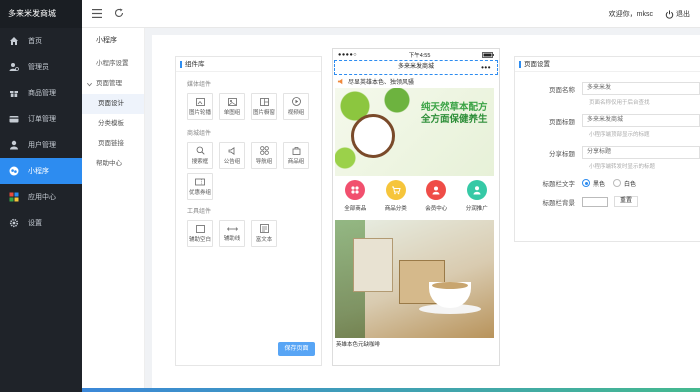  I want to click on apps-icon, so click(14, 197).